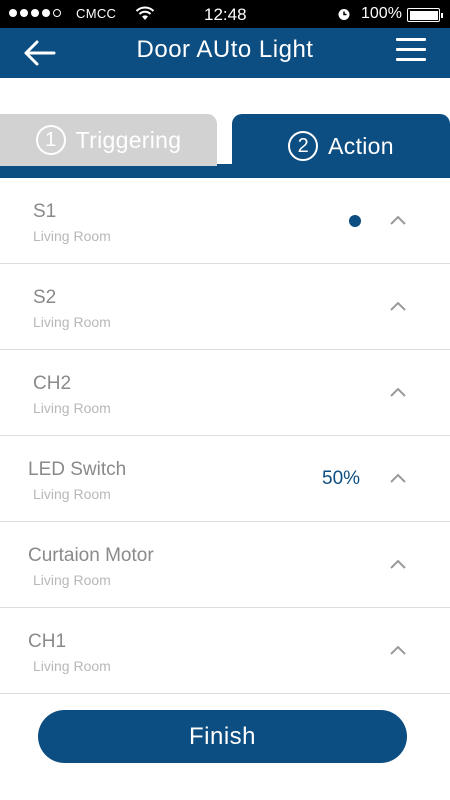 The height and width of the screenshot is (800, 450). Describe the element at coordinates (47, 641) in the screenshot. I see `item-name: CH1` at that location.